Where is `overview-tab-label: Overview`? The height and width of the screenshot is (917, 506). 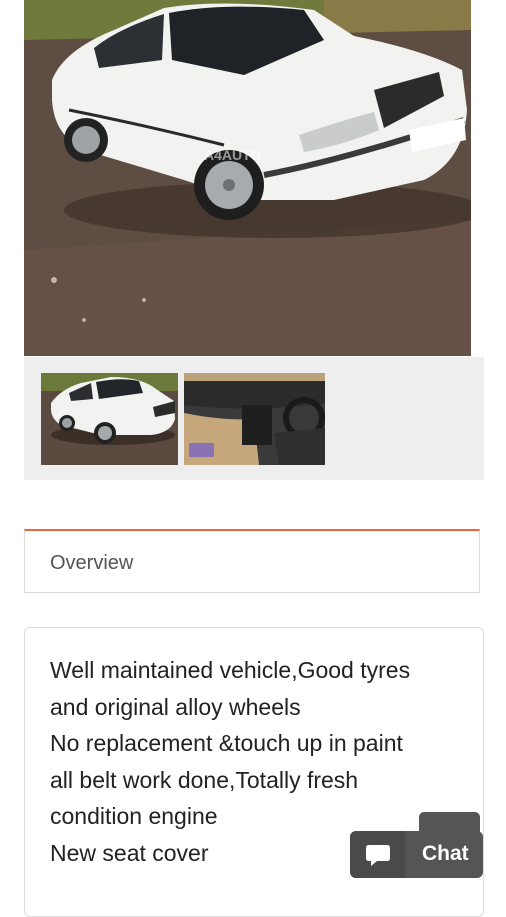
overview-tab-label: Overview is located at coordinates (92, 563).